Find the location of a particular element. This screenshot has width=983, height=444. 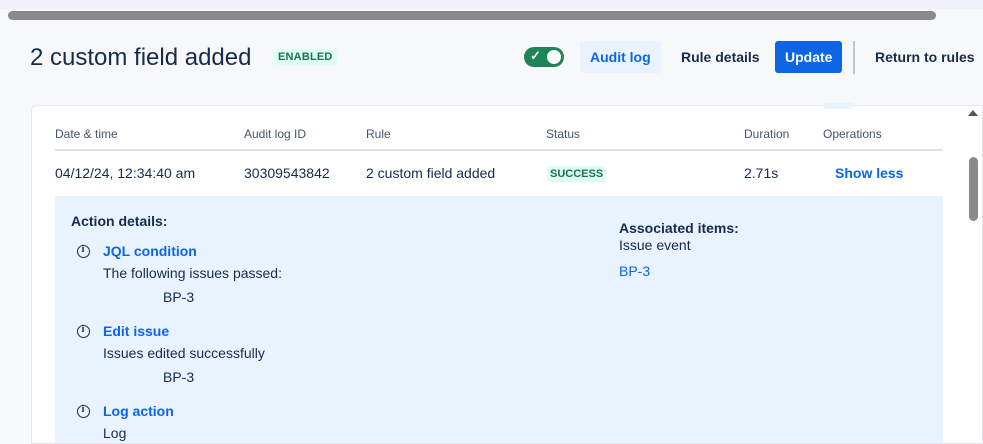

audit-log-button: Audit log is located at coordinates (620, 57).